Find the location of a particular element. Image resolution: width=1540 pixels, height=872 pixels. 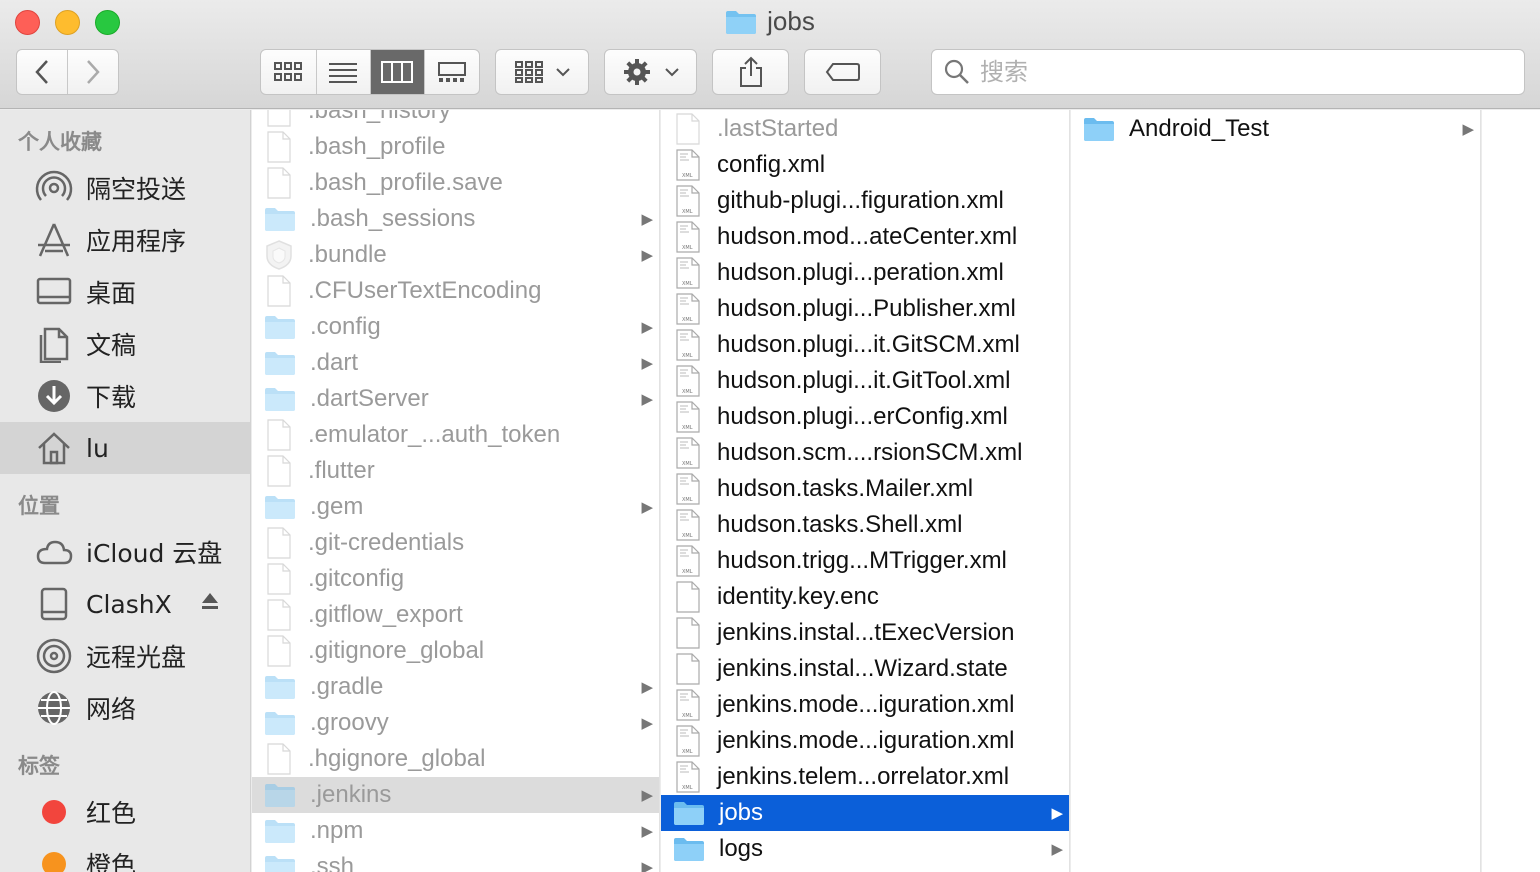

sidebar-item: lu is located at coordinates (125, 448).